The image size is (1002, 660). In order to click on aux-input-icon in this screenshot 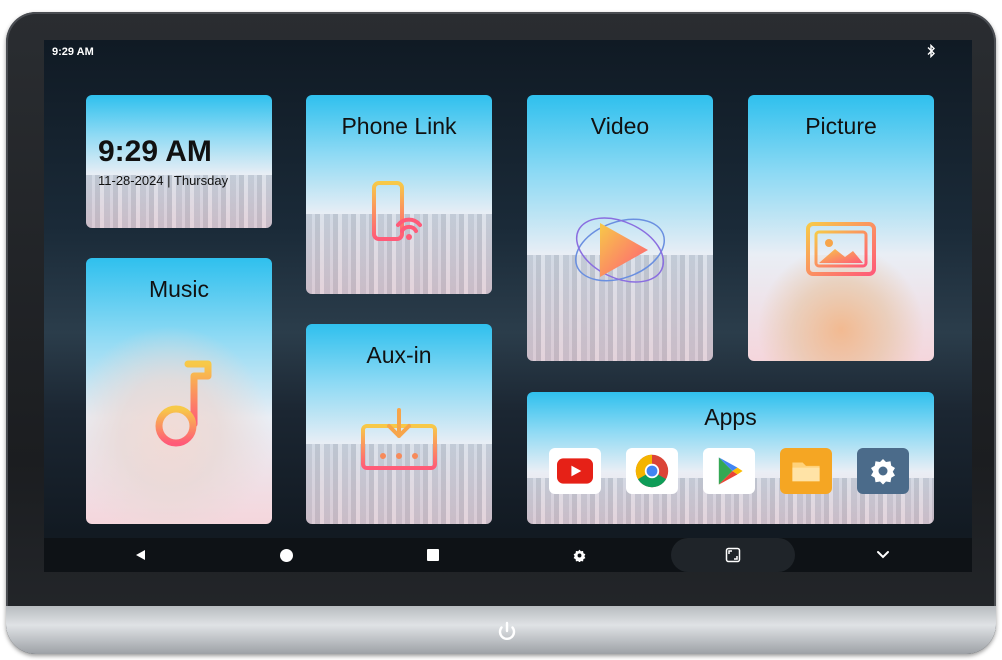, I will do `click(399, 439)`.